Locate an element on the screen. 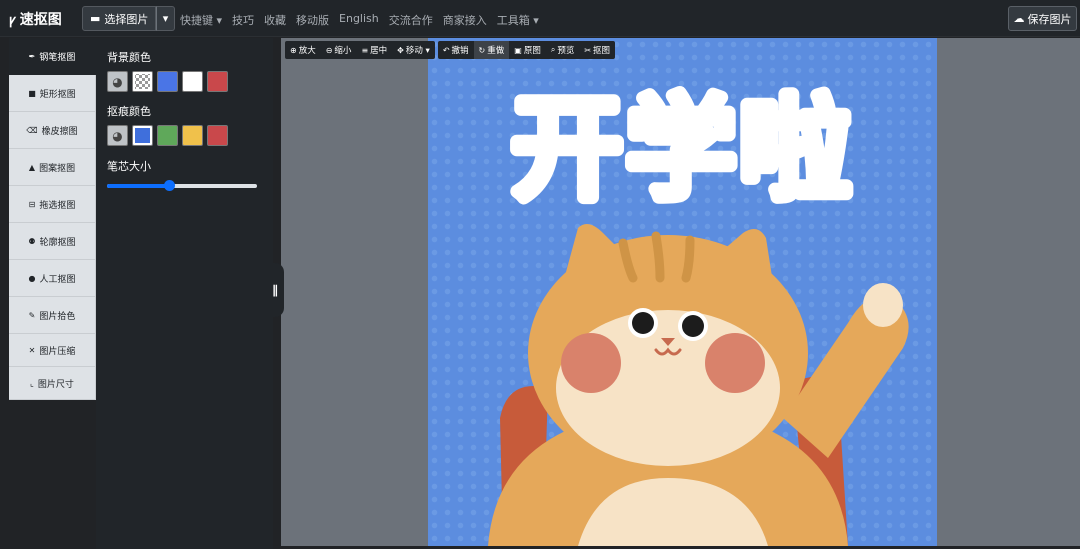  background-color-swatch-blue is located at coordinates (167, 81).